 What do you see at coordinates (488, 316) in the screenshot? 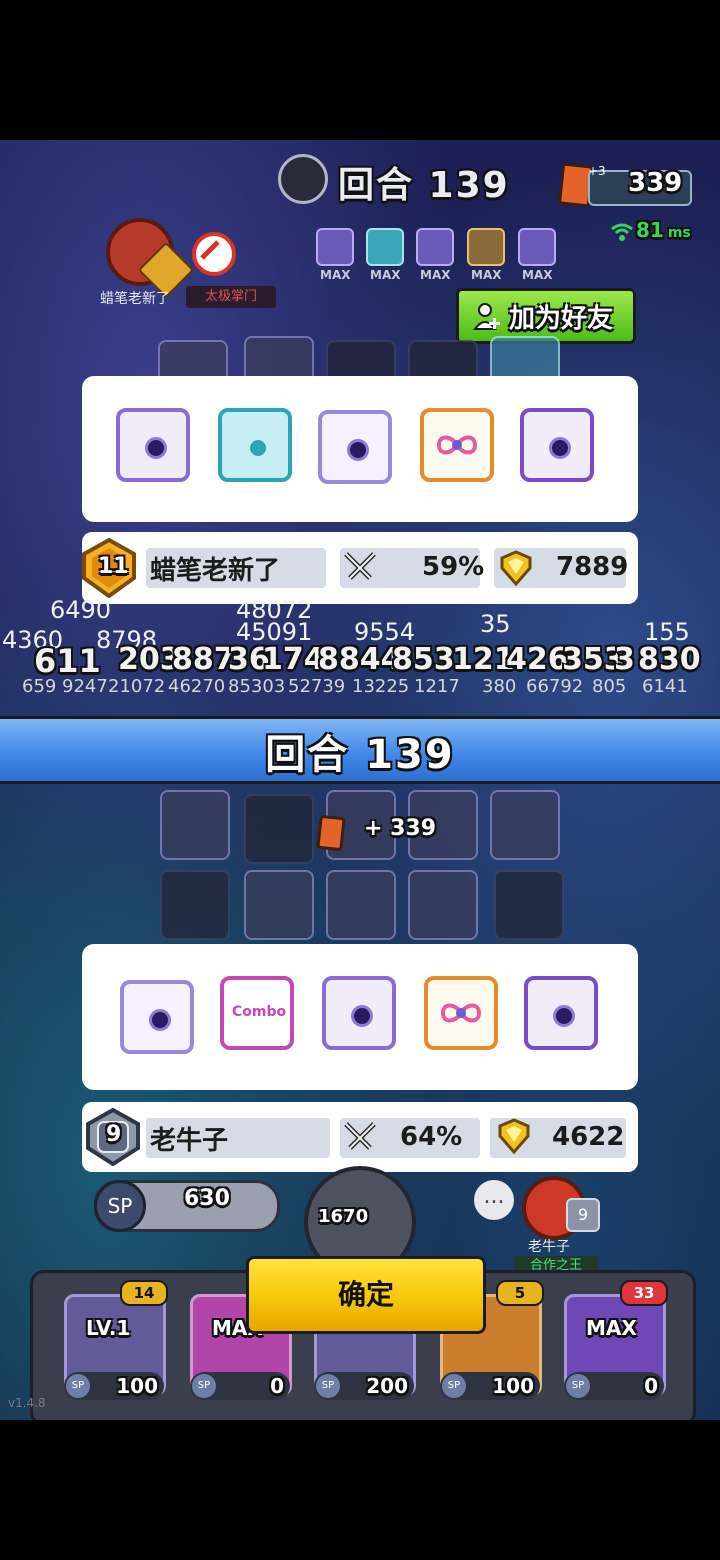
I see `add-user-icon` at bounding box center [488, 316].